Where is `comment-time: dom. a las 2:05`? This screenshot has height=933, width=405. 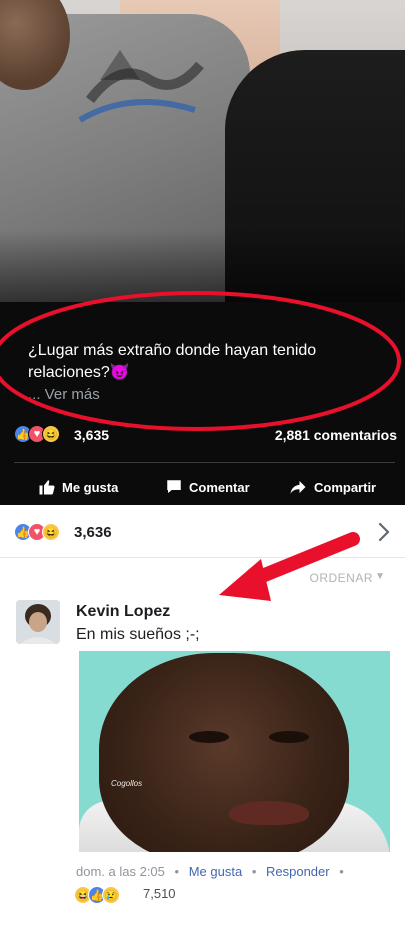
comment-time: dom. a las 2:05 is located at coordinates (120, 871).